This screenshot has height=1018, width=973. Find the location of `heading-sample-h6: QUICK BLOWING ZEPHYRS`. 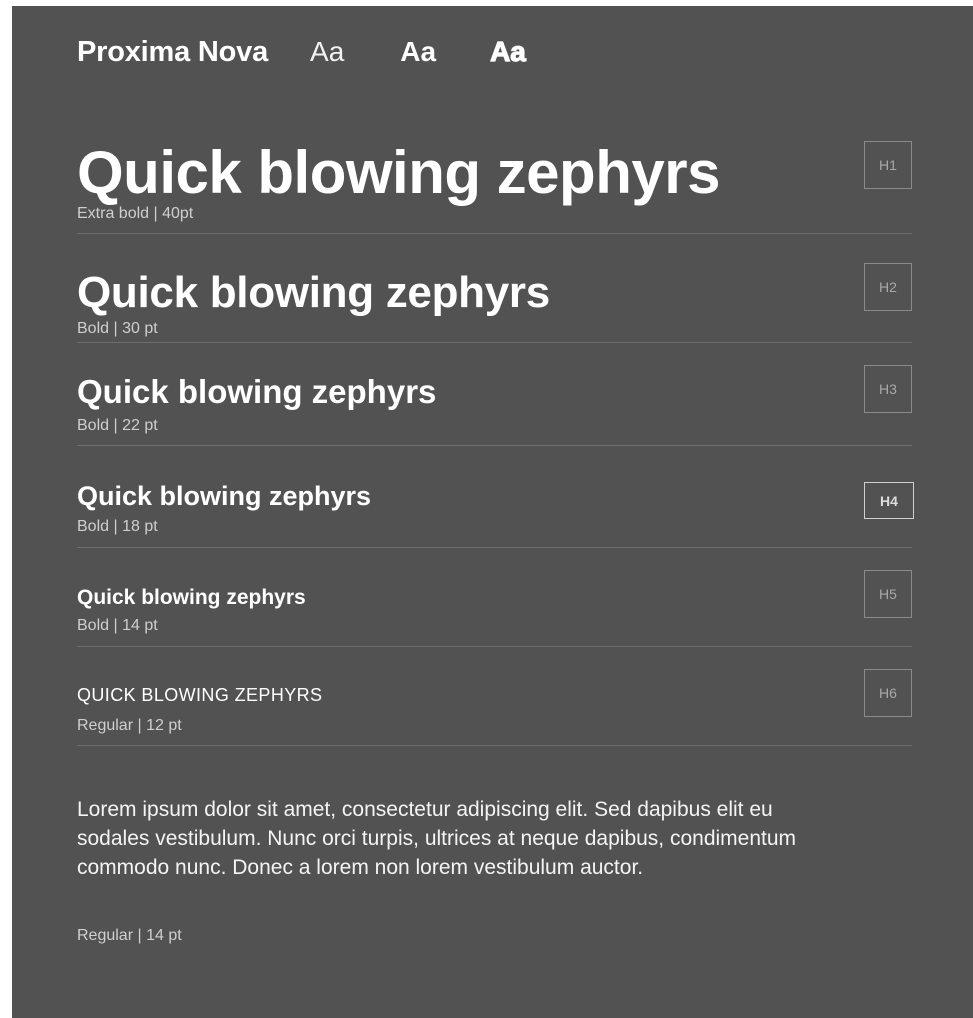

heading-sample-h6: QUICK BLOWING ZEPHYRS is located at coordinates (200, 695).